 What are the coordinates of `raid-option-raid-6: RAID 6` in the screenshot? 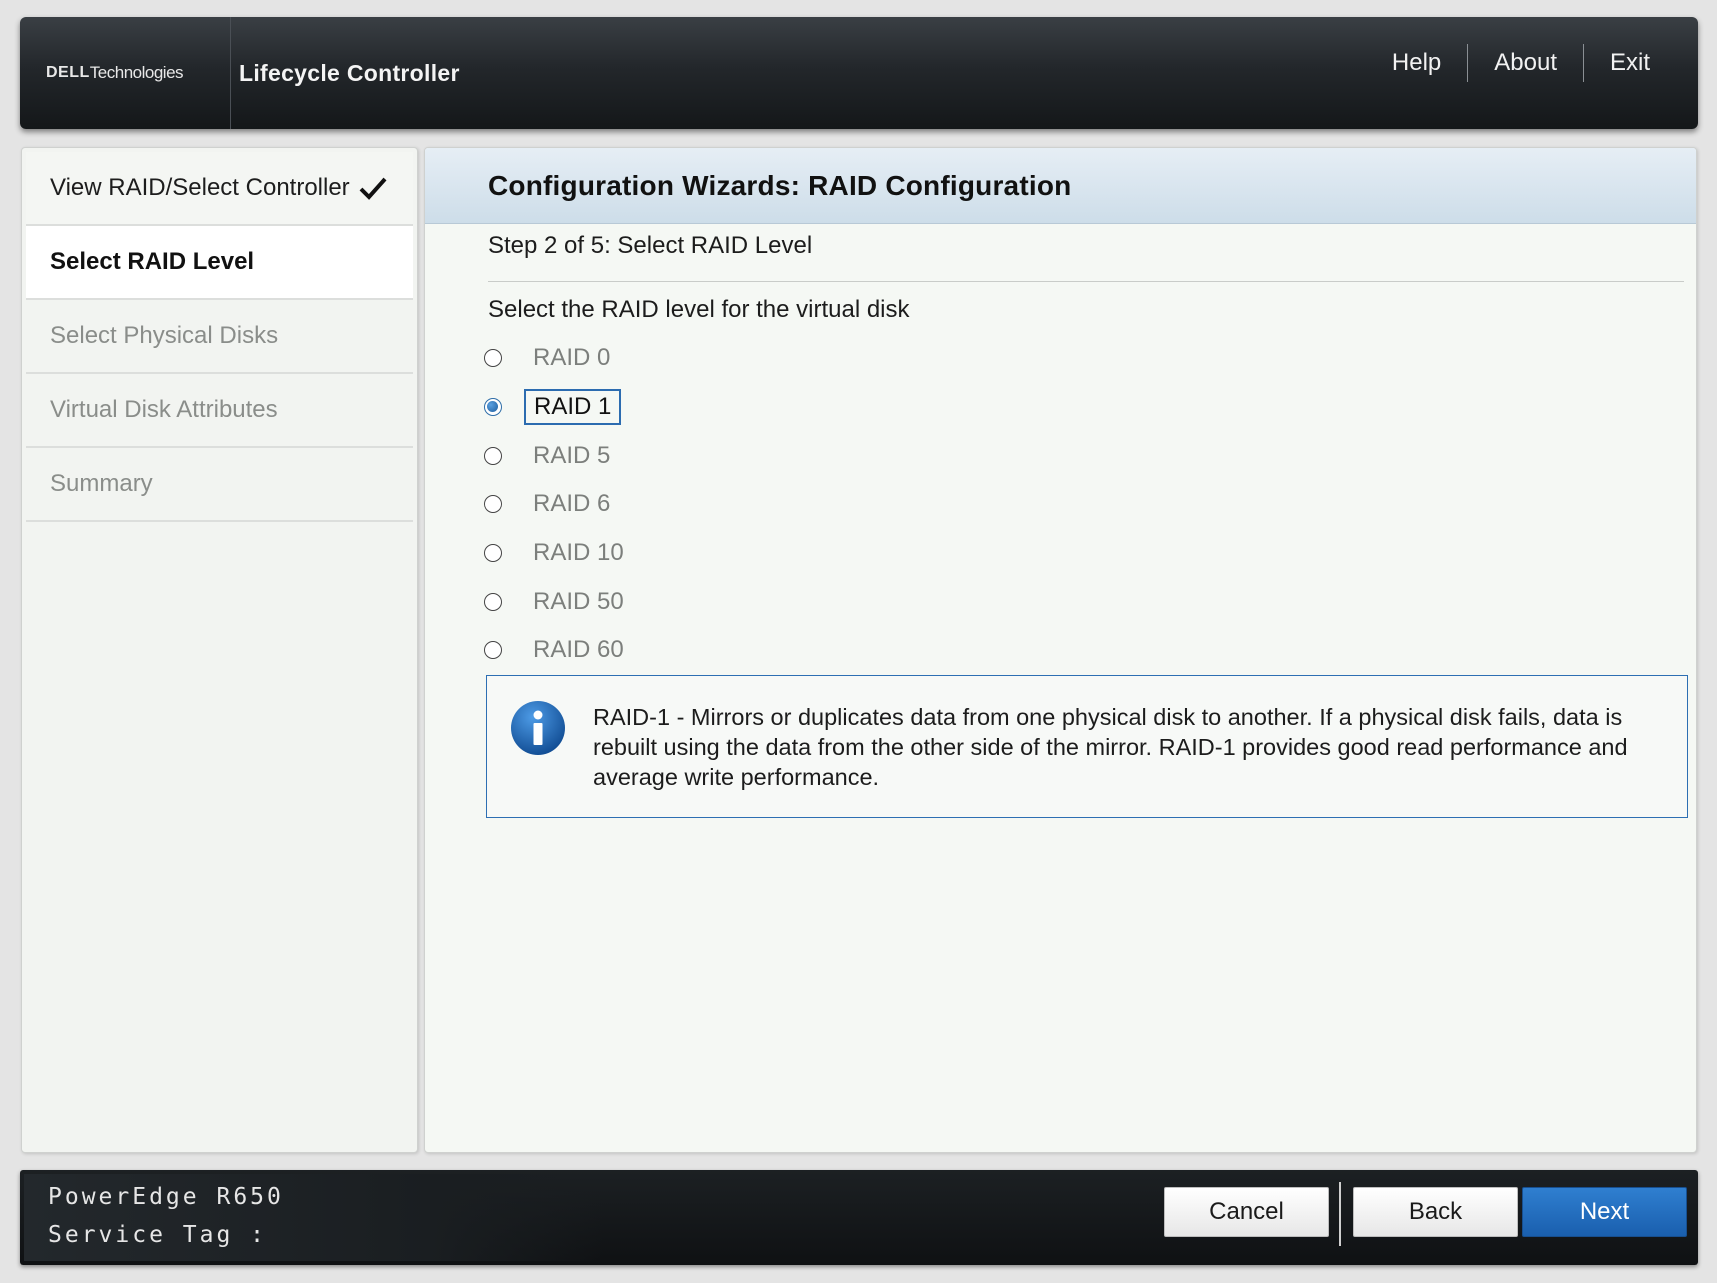 It's located at (558, 504).